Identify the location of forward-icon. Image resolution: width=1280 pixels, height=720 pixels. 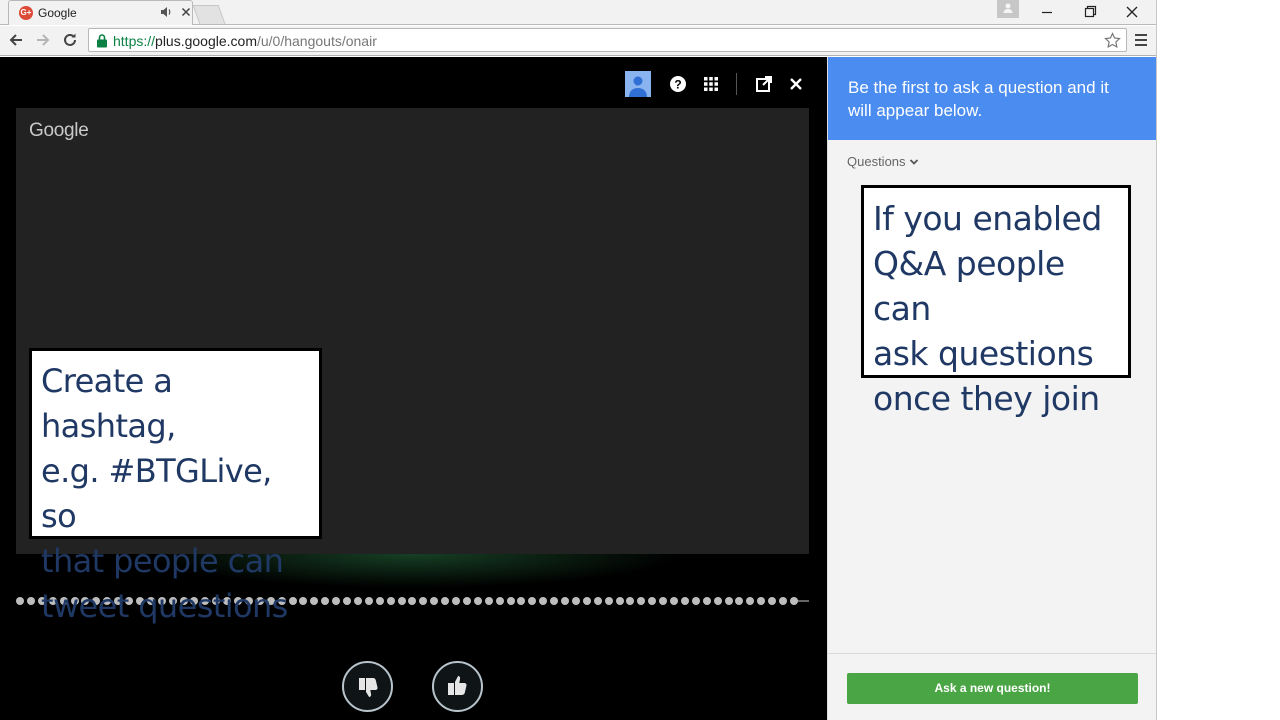
(43, 40).